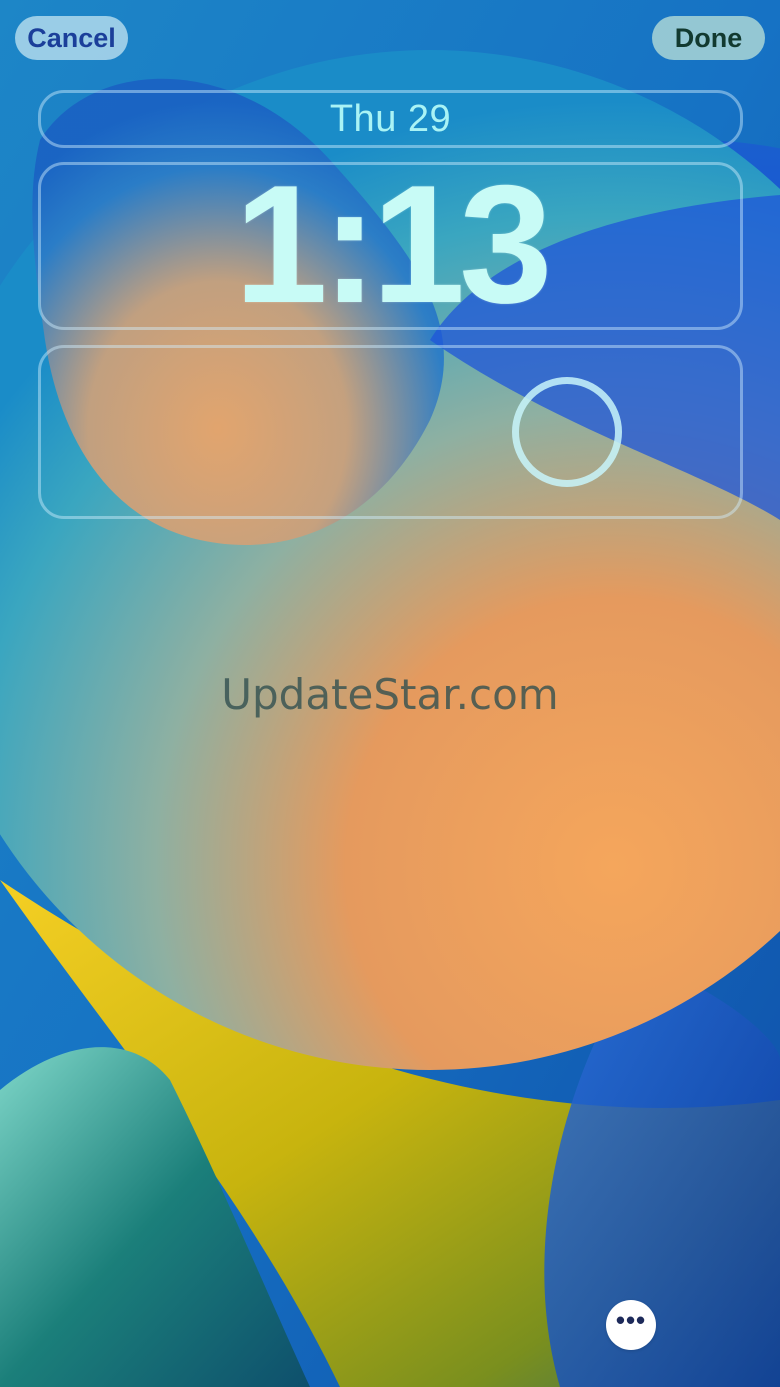 This screenshot has height=1387, width=780. I want to click on date-widget-slot: Thu 29, so click(390, 119).